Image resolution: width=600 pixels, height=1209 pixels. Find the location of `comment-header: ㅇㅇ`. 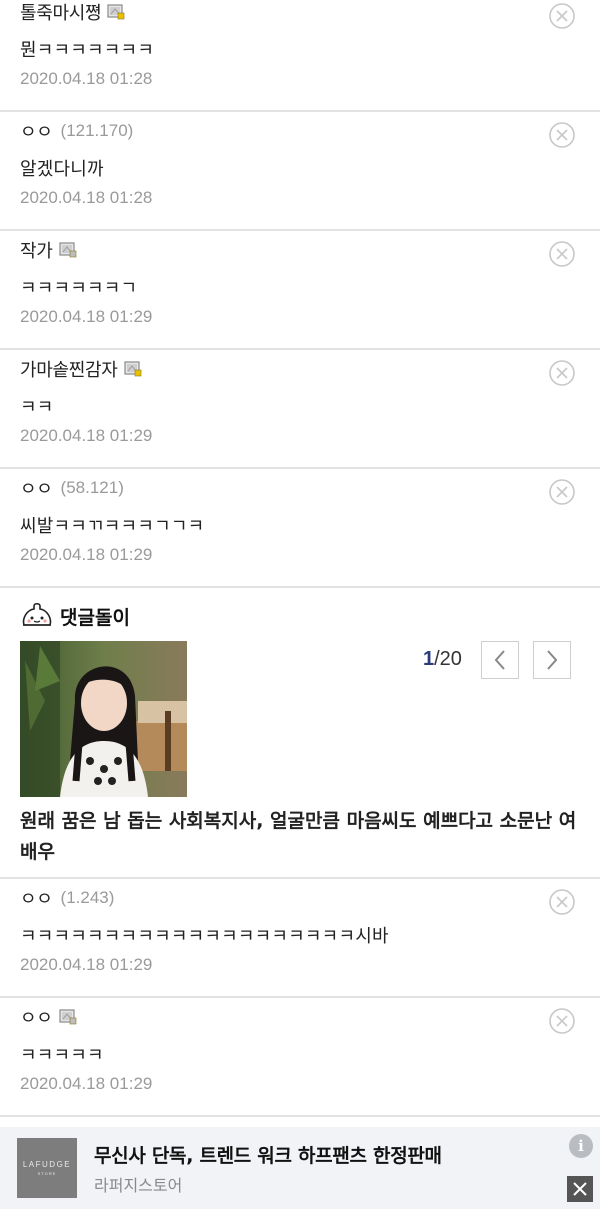

comment-header: ㅇㅇ is located at coordinates (48, 1017).